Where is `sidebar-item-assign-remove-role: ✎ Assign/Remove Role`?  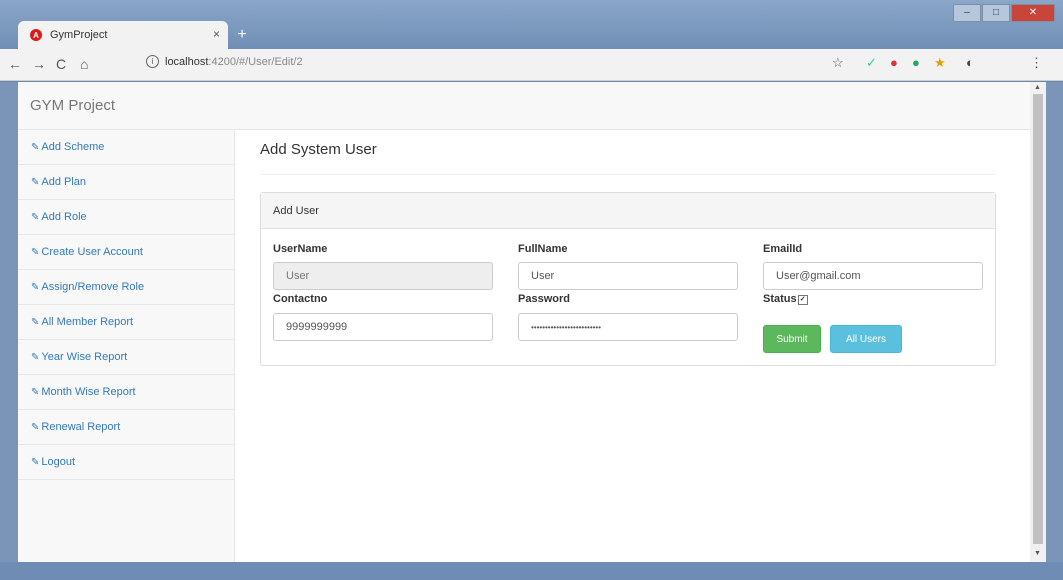
sidebar-item-assign-remove-role: ✎ Assign/Remove Role is located at coordinates (126, 287).